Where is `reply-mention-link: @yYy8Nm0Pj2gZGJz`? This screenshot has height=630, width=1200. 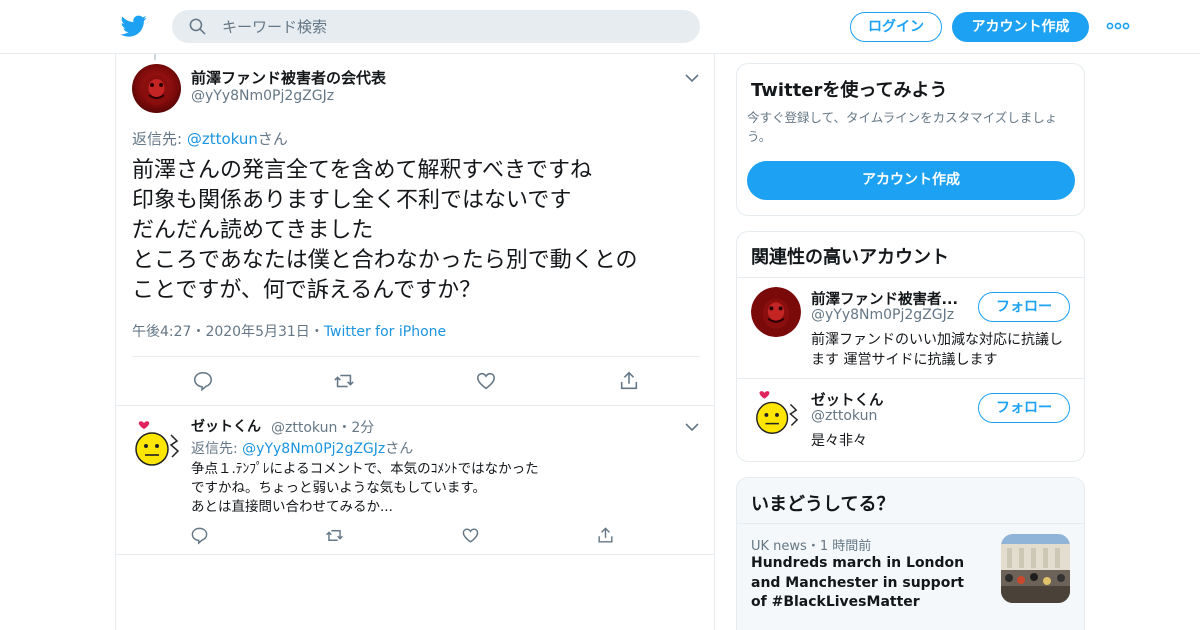 reply-mention-link: @yYy8Nm0Pj2gZGJz is located at coordinates (313, 449).